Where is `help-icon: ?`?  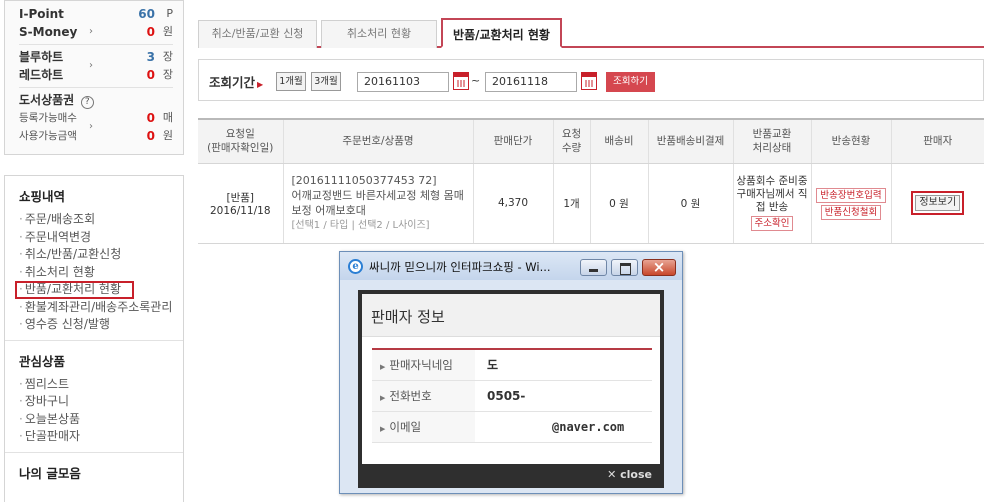
help-icon: ? is located at coordinates (87, 102).